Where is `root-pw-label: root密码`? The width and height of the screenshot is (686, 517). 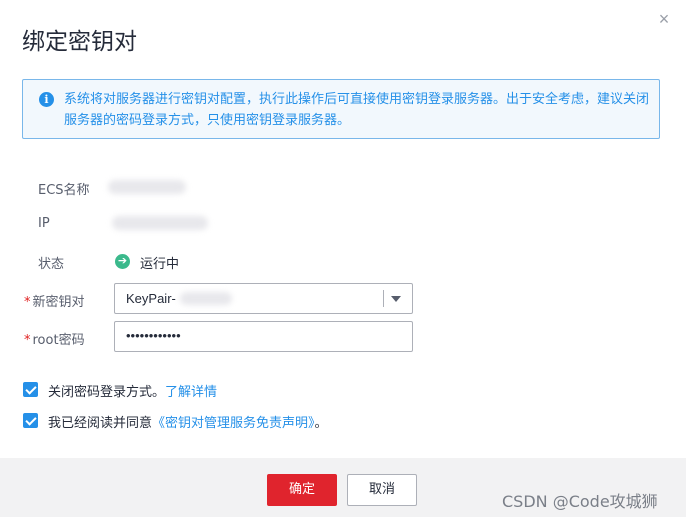
root-pw-label: root密码 is located at coordinates (58, 340).